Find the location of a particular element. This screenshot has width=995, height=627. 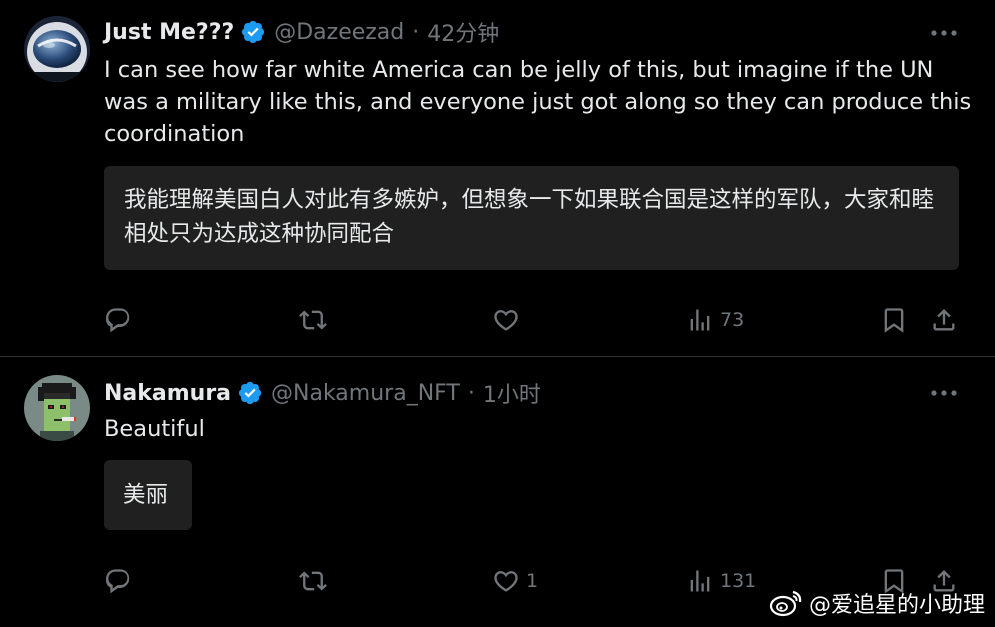

views-count: 73 is located at coordinates (732, 320).